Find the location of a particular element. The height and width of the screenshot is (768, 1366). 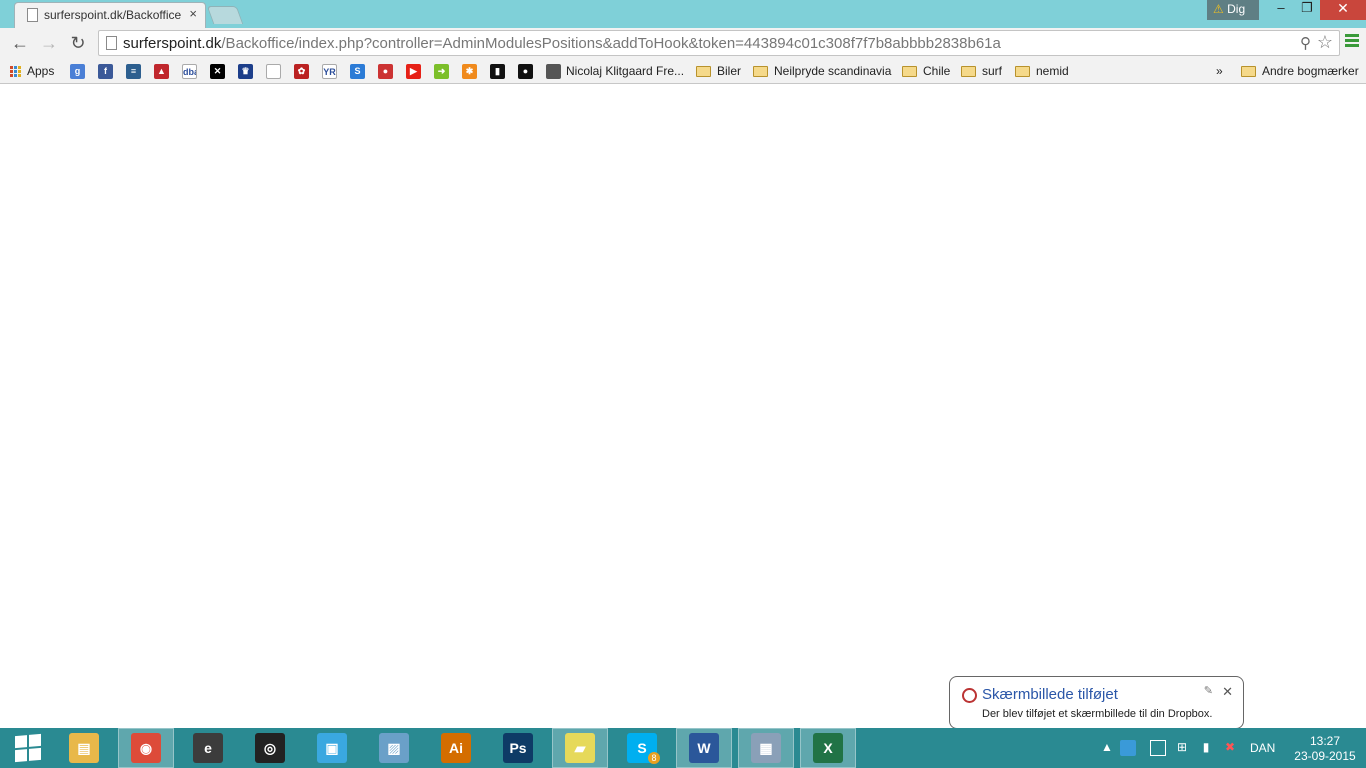

clock-date: 23-09-2015 is located at coordinates (1325, 756).